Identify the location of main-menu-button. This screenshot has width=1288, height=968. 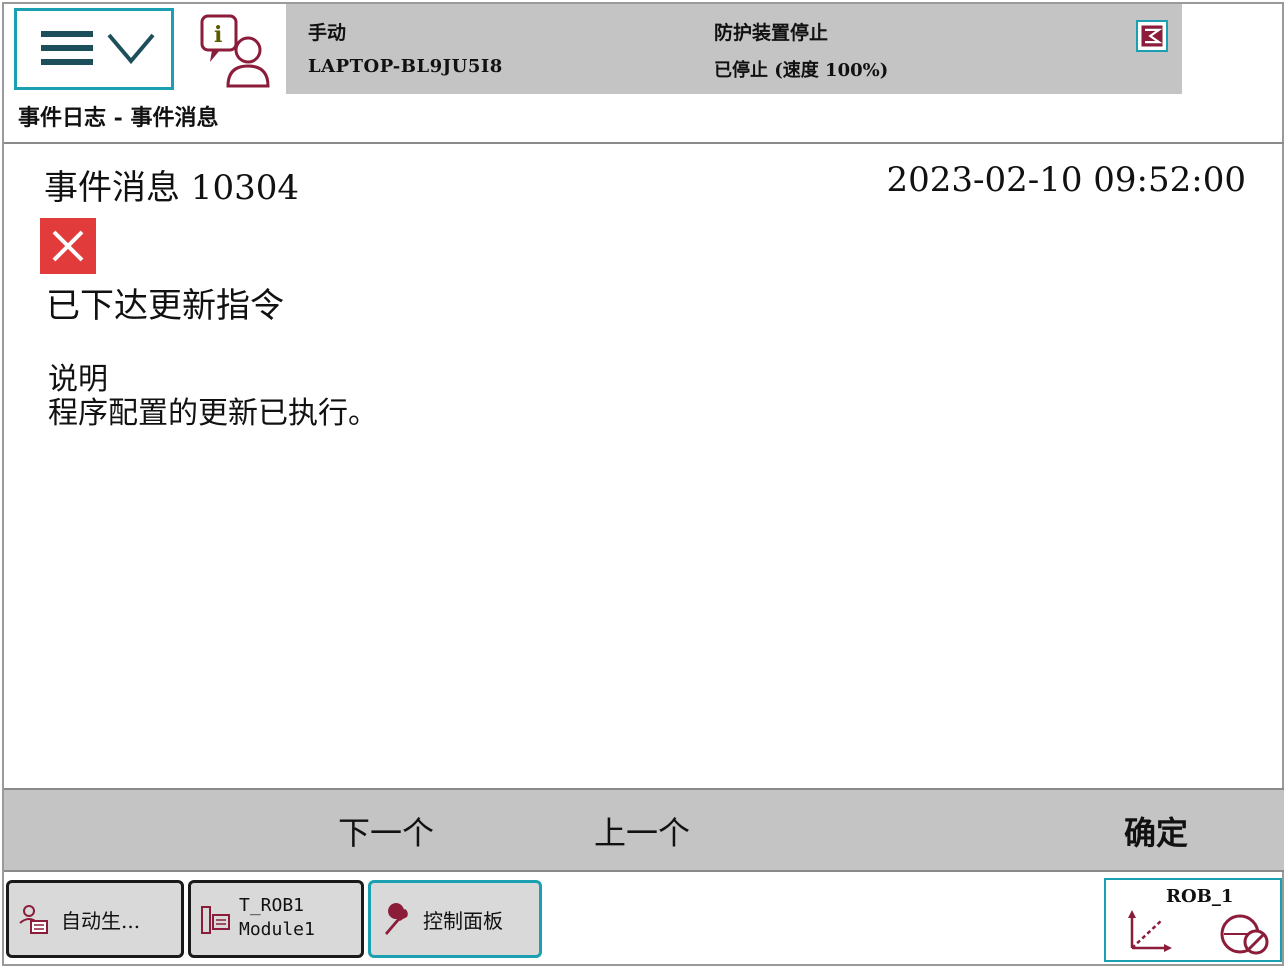
(94, 49).